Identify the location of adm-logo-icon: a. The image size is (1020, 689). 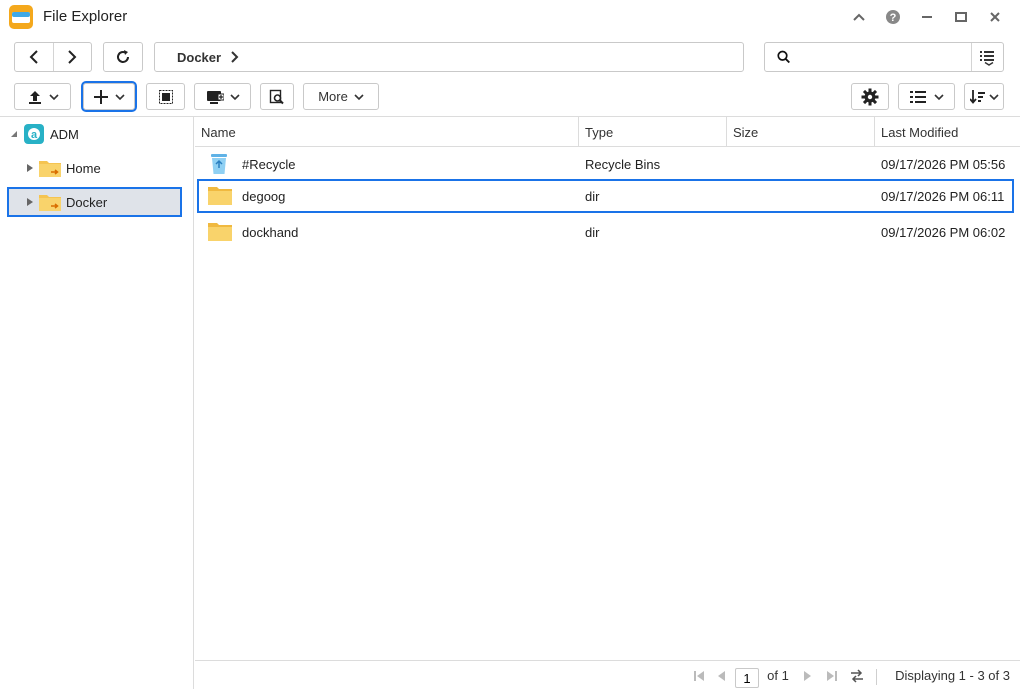
(34, 134).